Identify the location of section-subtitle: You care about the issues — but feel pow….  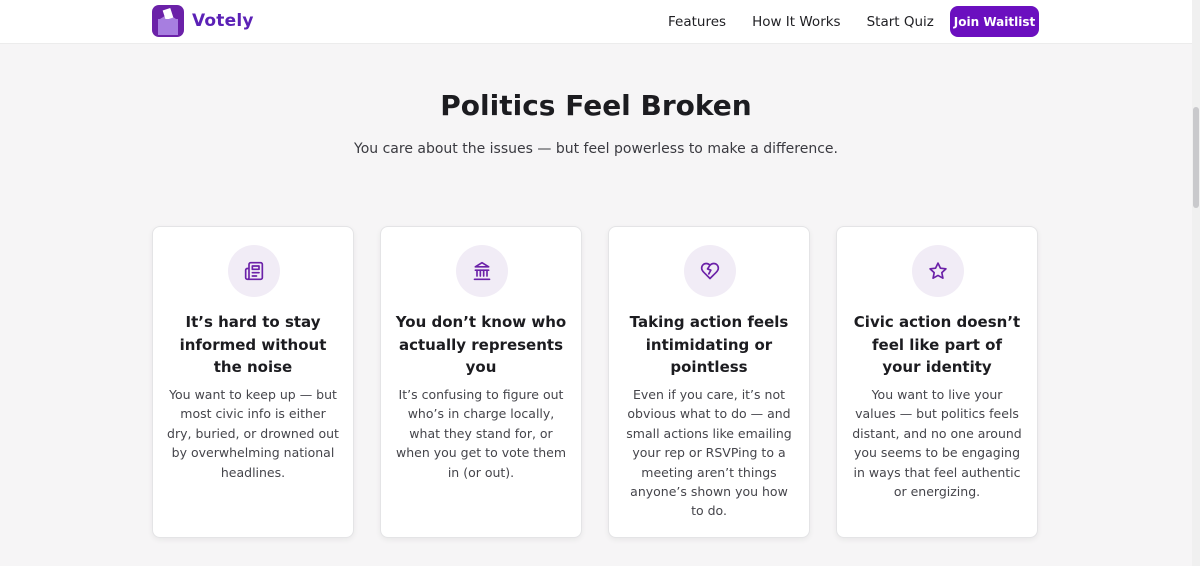
(596, 149).